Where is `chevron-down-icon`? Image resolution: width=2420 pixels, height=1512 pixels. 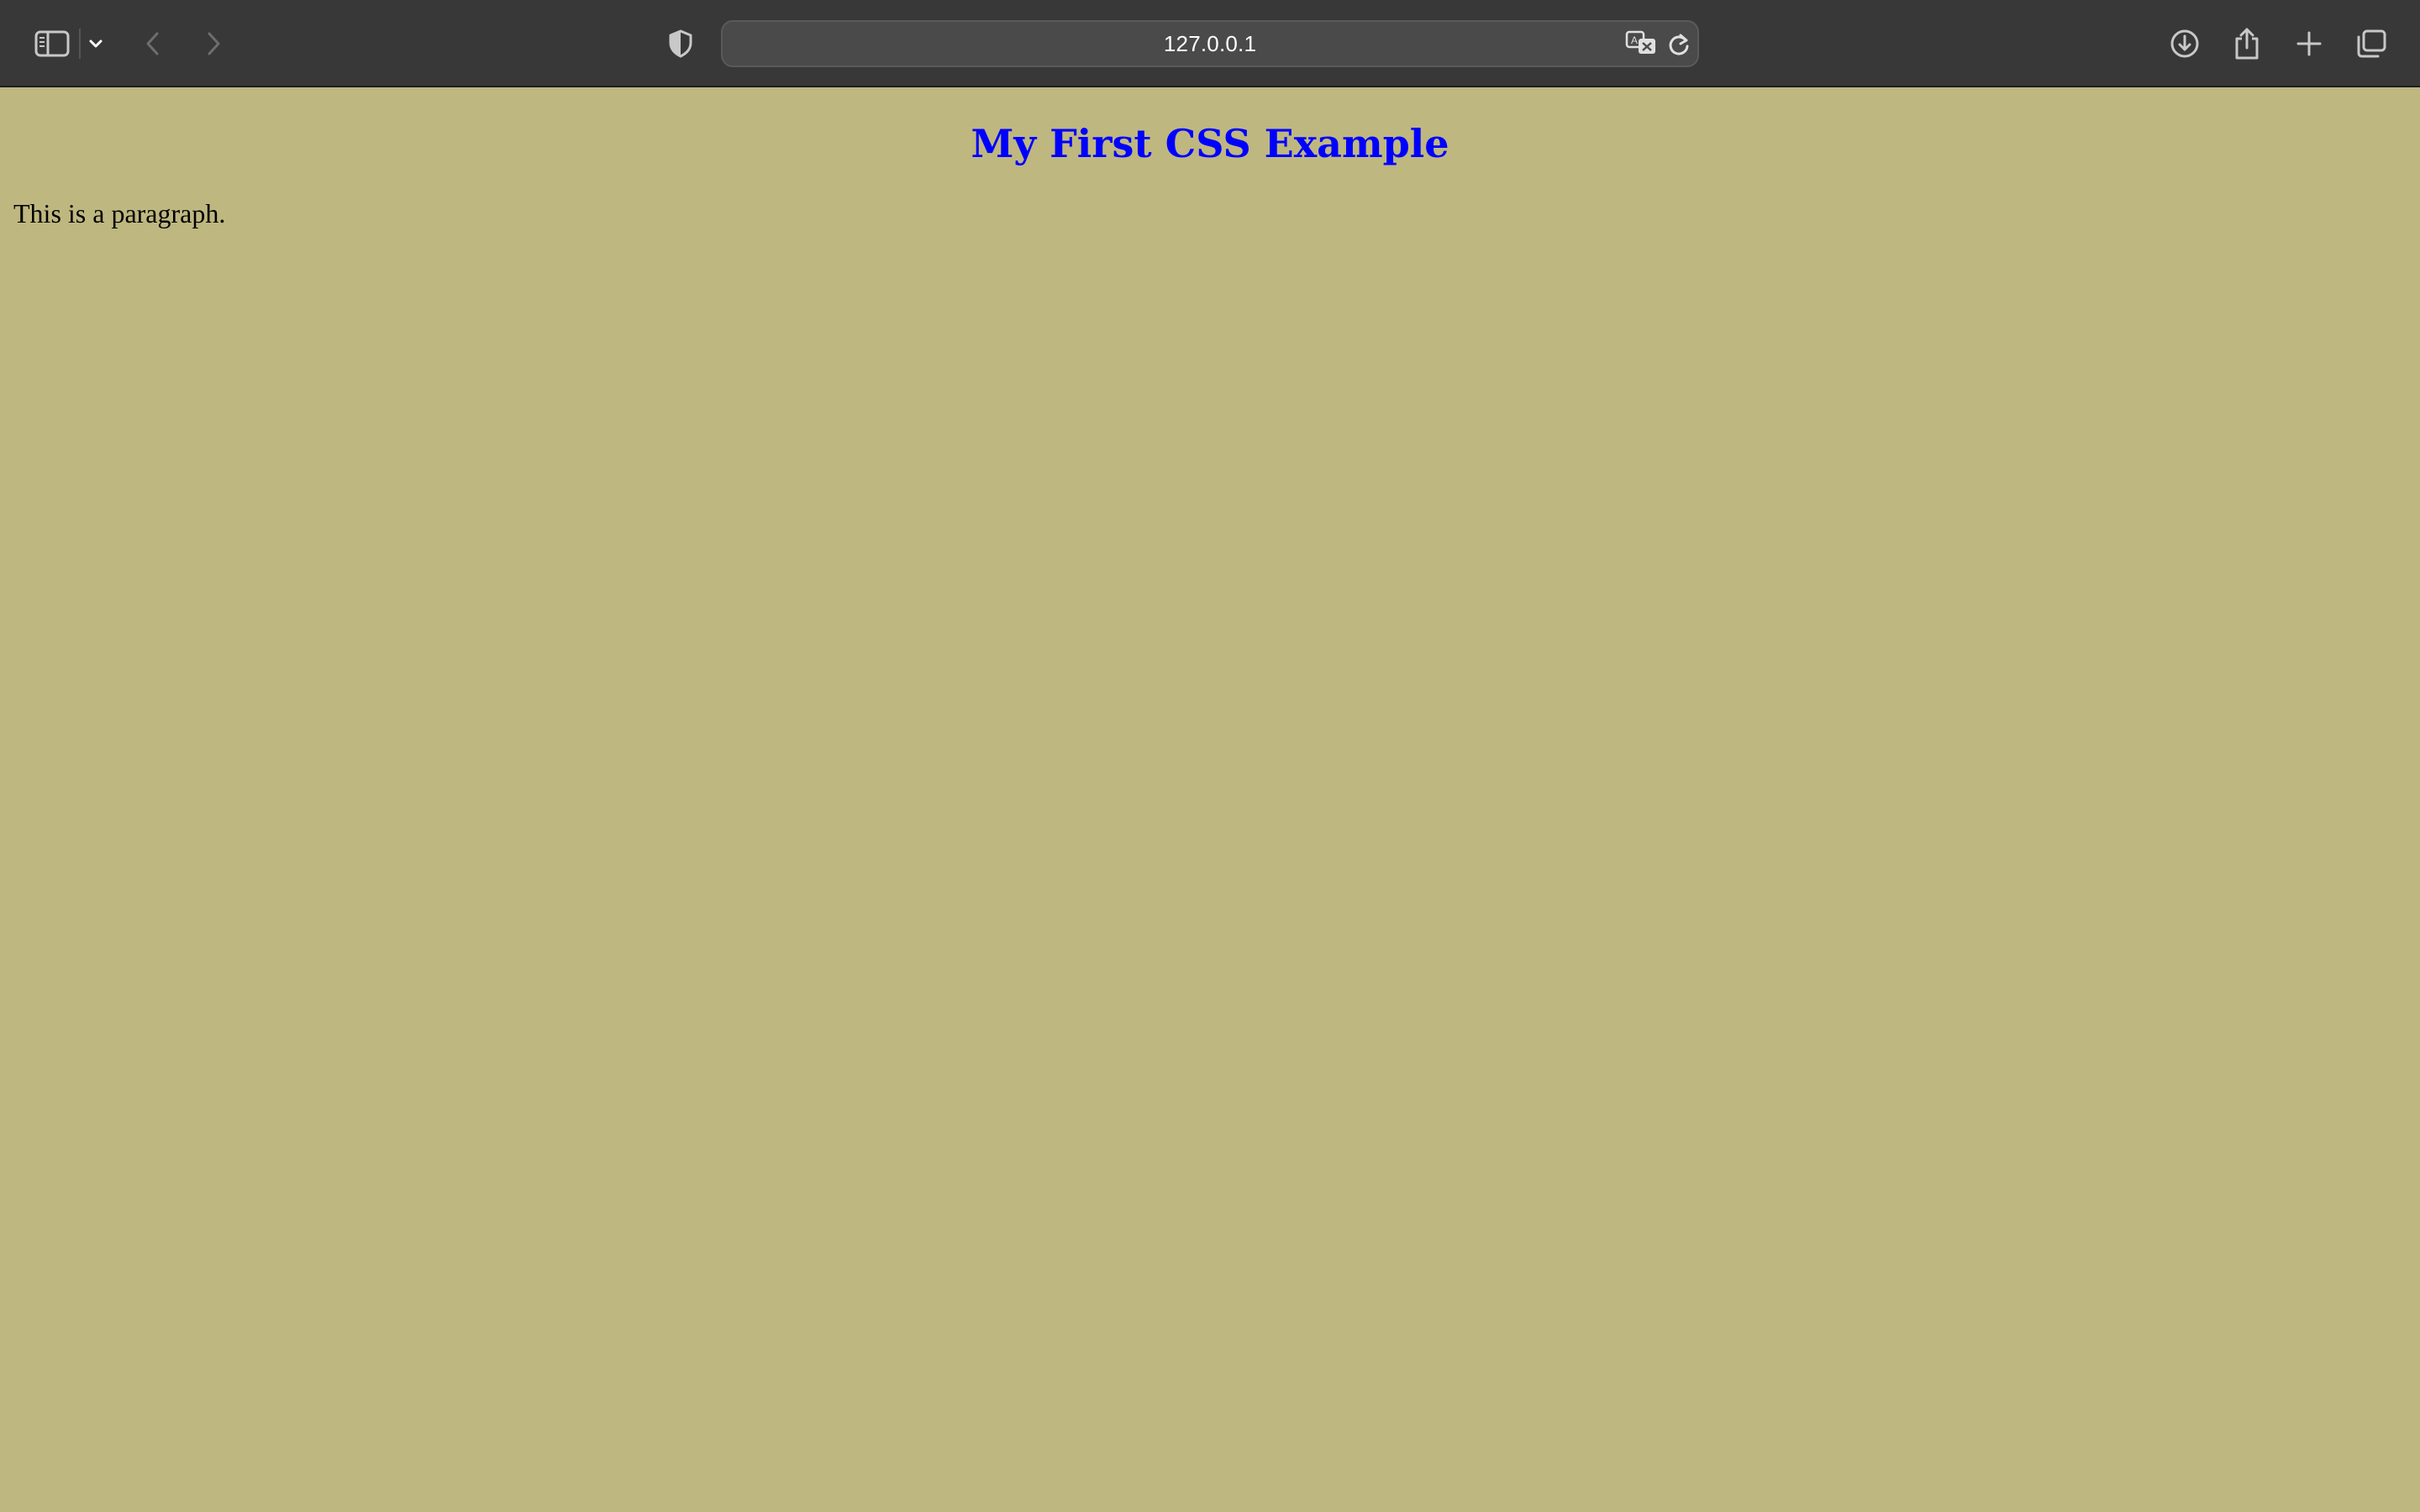 chevron-down-icon is located at coordinates (96, 44).